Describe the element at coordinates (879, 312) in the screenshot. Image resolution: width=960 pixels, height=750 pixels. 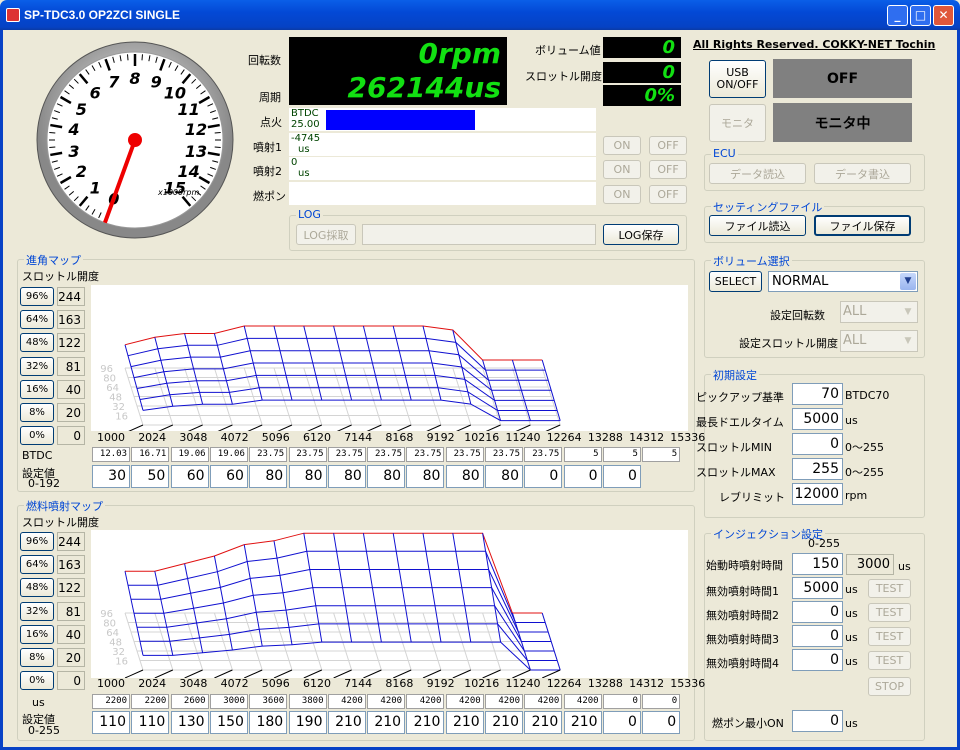
I see `set-rpm-dropdown: ALL ▼` at that location.